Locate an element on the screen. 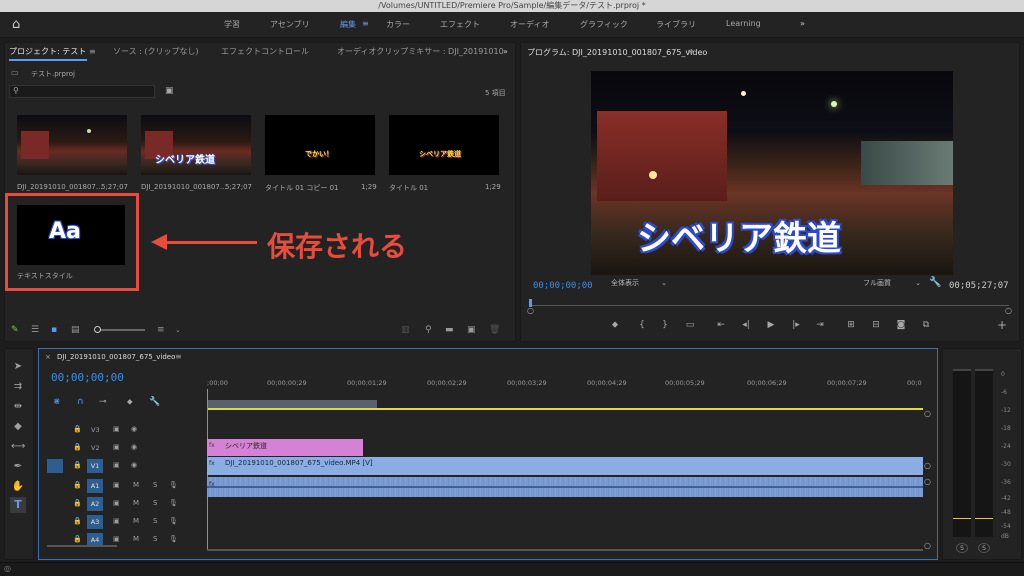  tab-audio-clip-mixer: オーディオクリップミキサー : DJI_20191010 is located at coordinates (420, 52).